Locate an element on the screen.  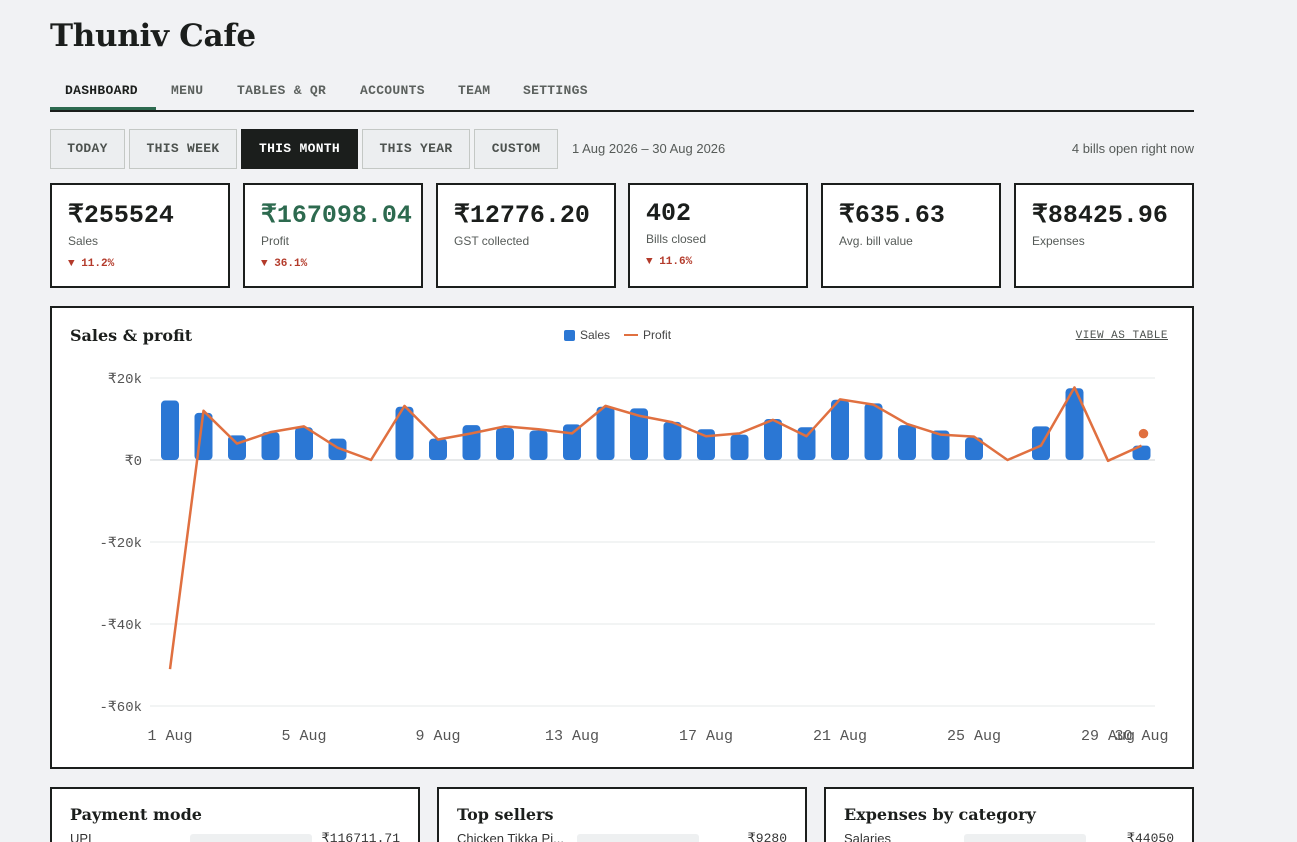
payment-mode-title: Payment mode is located at coordinates (136, 814).